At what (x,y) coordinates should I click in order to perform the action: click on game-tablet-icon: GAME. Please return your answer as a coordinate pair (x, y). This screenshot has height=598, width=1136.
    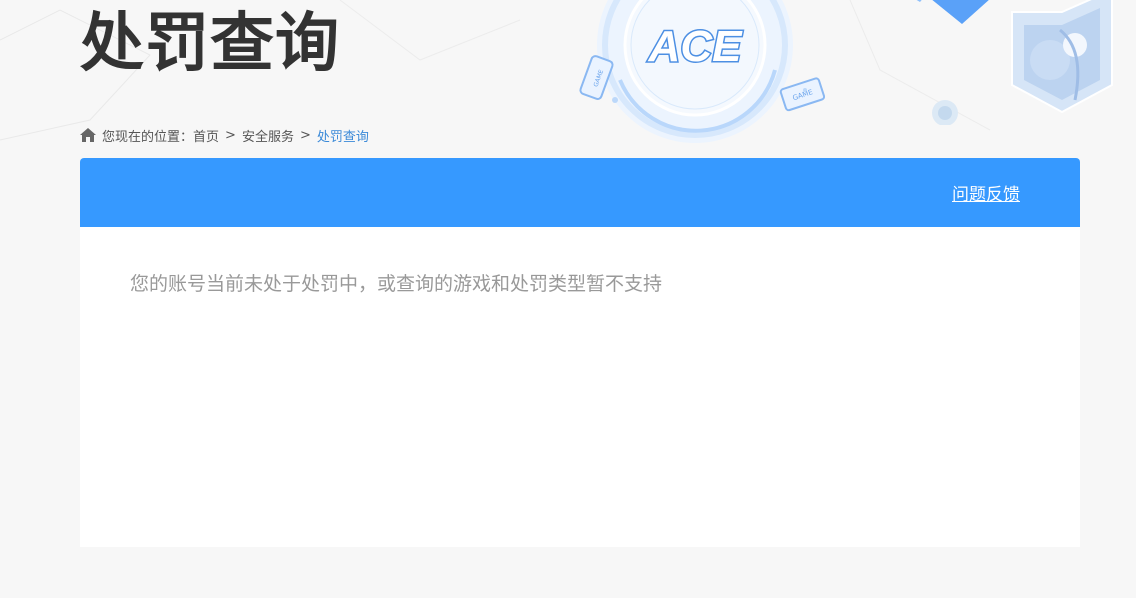
    Looking at the image, I should click on (802, 94).